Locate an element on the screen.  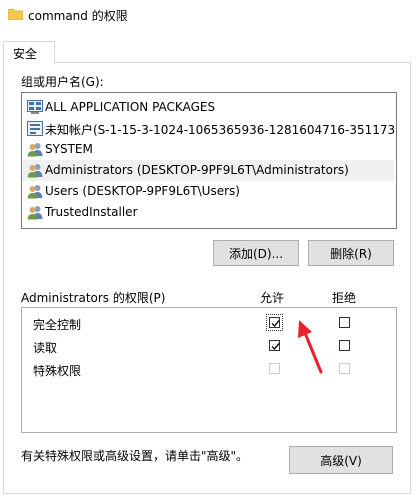
list-item: Users (DESKTOP-9PF9L6T\Users) is located at coordinates (208, 191).